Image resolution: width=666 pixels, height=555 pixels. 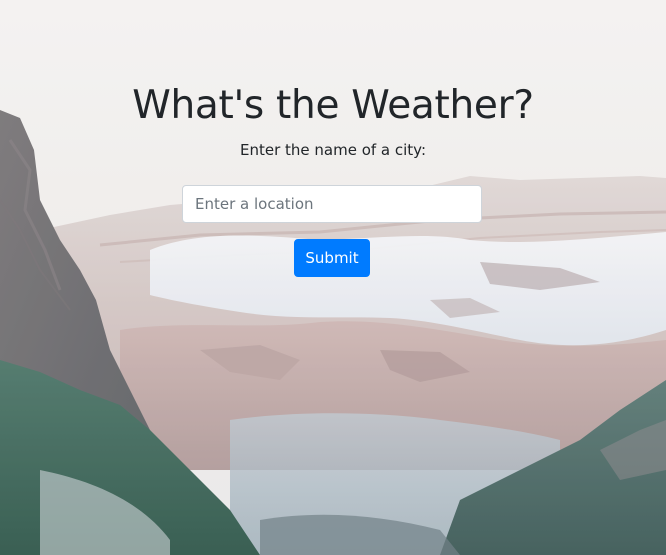 What do you see at coordinates (332, 258) in the screenshot?
I see `submit-button: Submit` at bounding box center [332, 258].